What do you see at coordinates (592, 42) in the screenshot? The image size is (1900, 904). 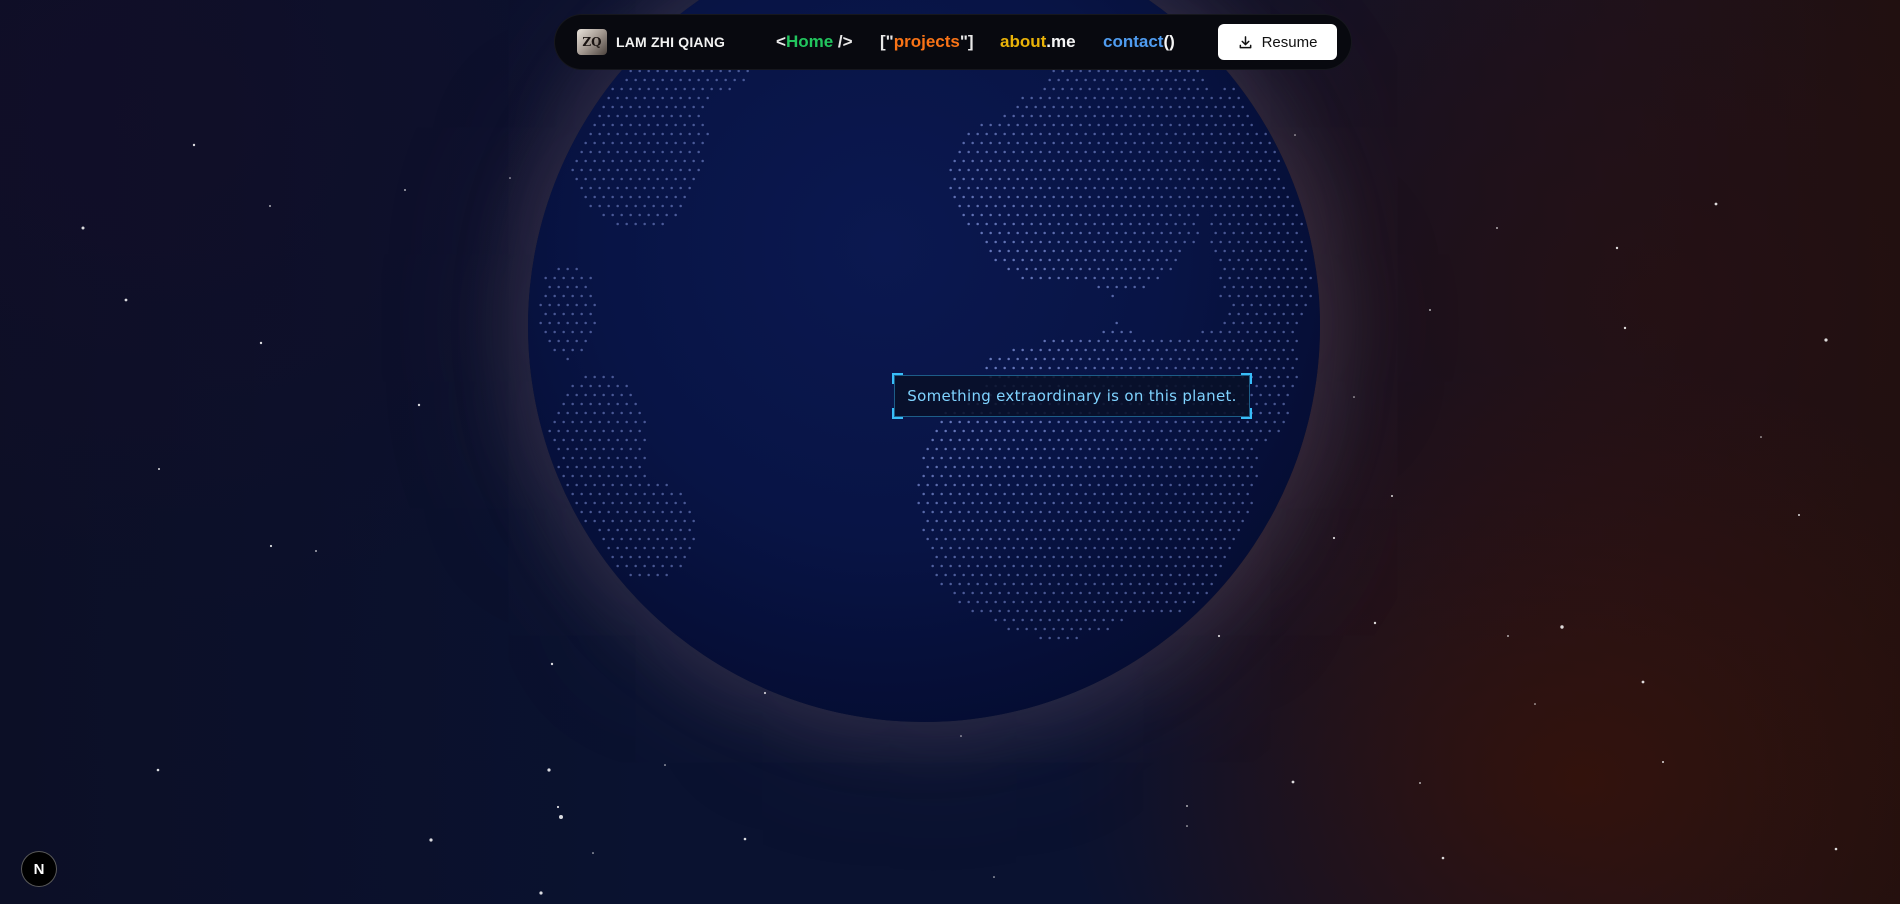 I see `logo-text: ZQ` at bounding box center [592, 42].